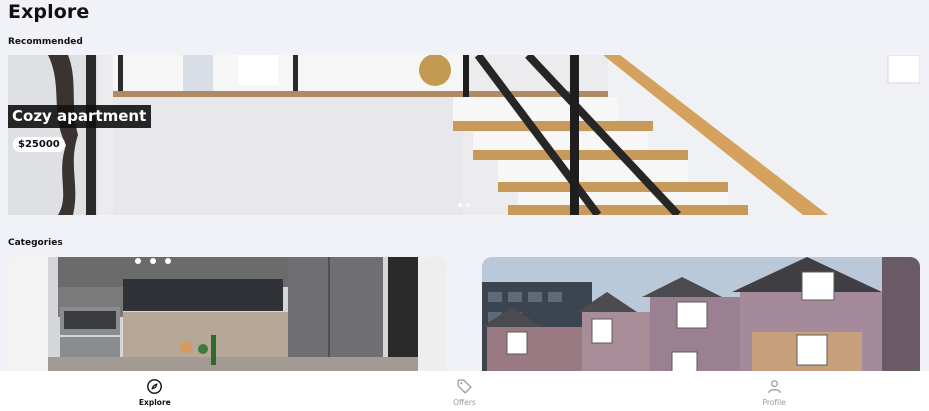  I want to click on tag-icon, so click(464, 386).